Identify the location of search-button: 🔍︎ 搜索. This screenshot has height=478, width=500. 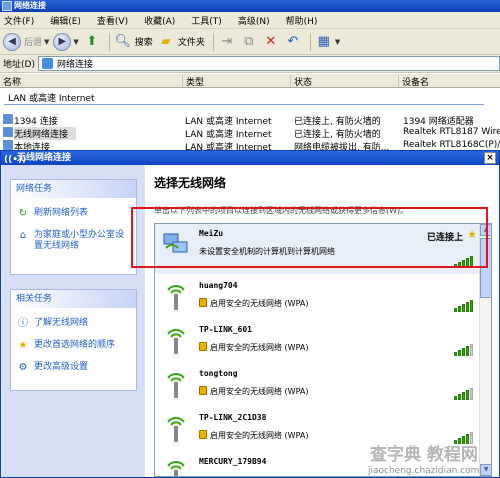
(133, 42).